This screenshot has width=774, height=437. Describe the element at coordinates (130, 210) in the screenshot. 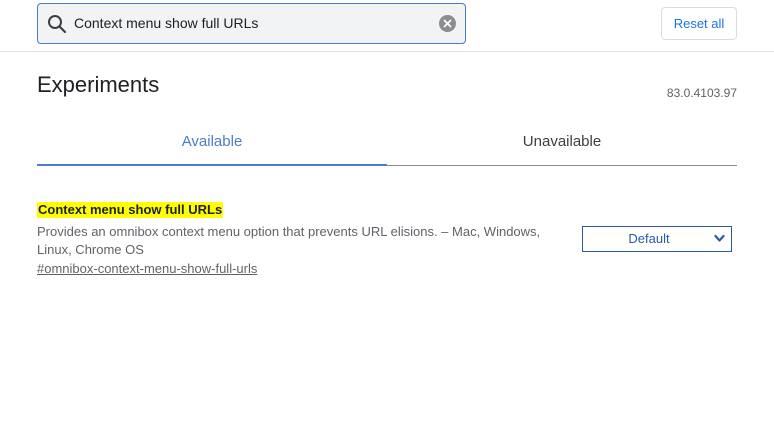

I see `experiment-name: Context menu show full URLs` at that location.